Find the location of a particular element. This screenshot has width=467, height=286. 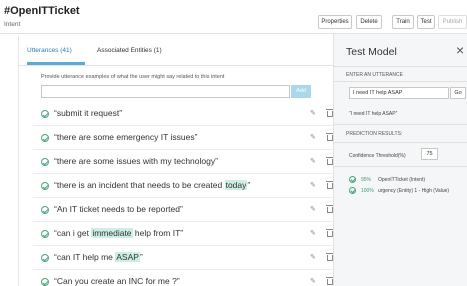

utterance-text: “An IT ticket needs to be reported” is located at coordinates (118, 209).